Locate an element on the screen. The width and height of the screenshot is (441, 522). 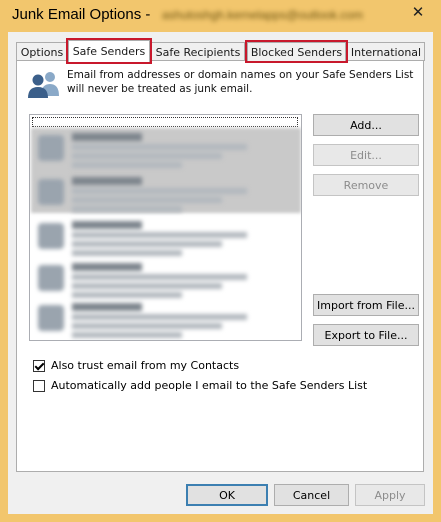
tab-international: International is located at coordinates (386, 51).